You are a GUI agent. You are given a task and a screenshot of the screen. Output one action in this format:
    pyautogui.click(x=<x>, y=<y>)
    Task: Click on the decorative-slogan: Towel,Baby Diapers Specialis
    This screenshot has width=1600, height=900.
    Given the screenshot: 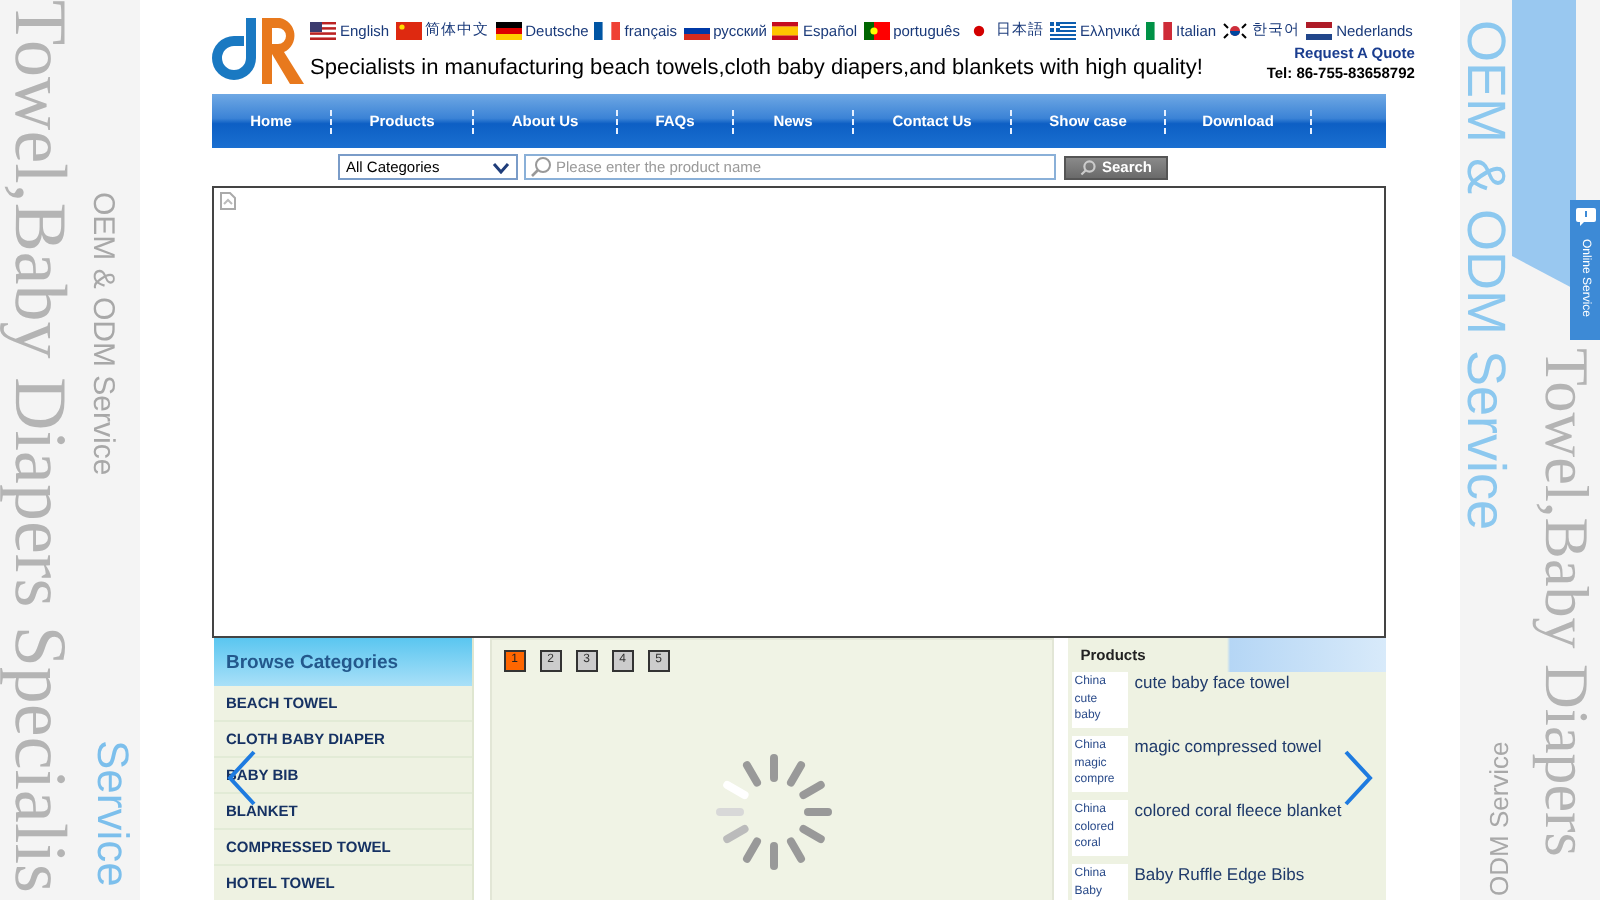 What is the action you would take?
    pyautogui.click(x=38, y=446)
    